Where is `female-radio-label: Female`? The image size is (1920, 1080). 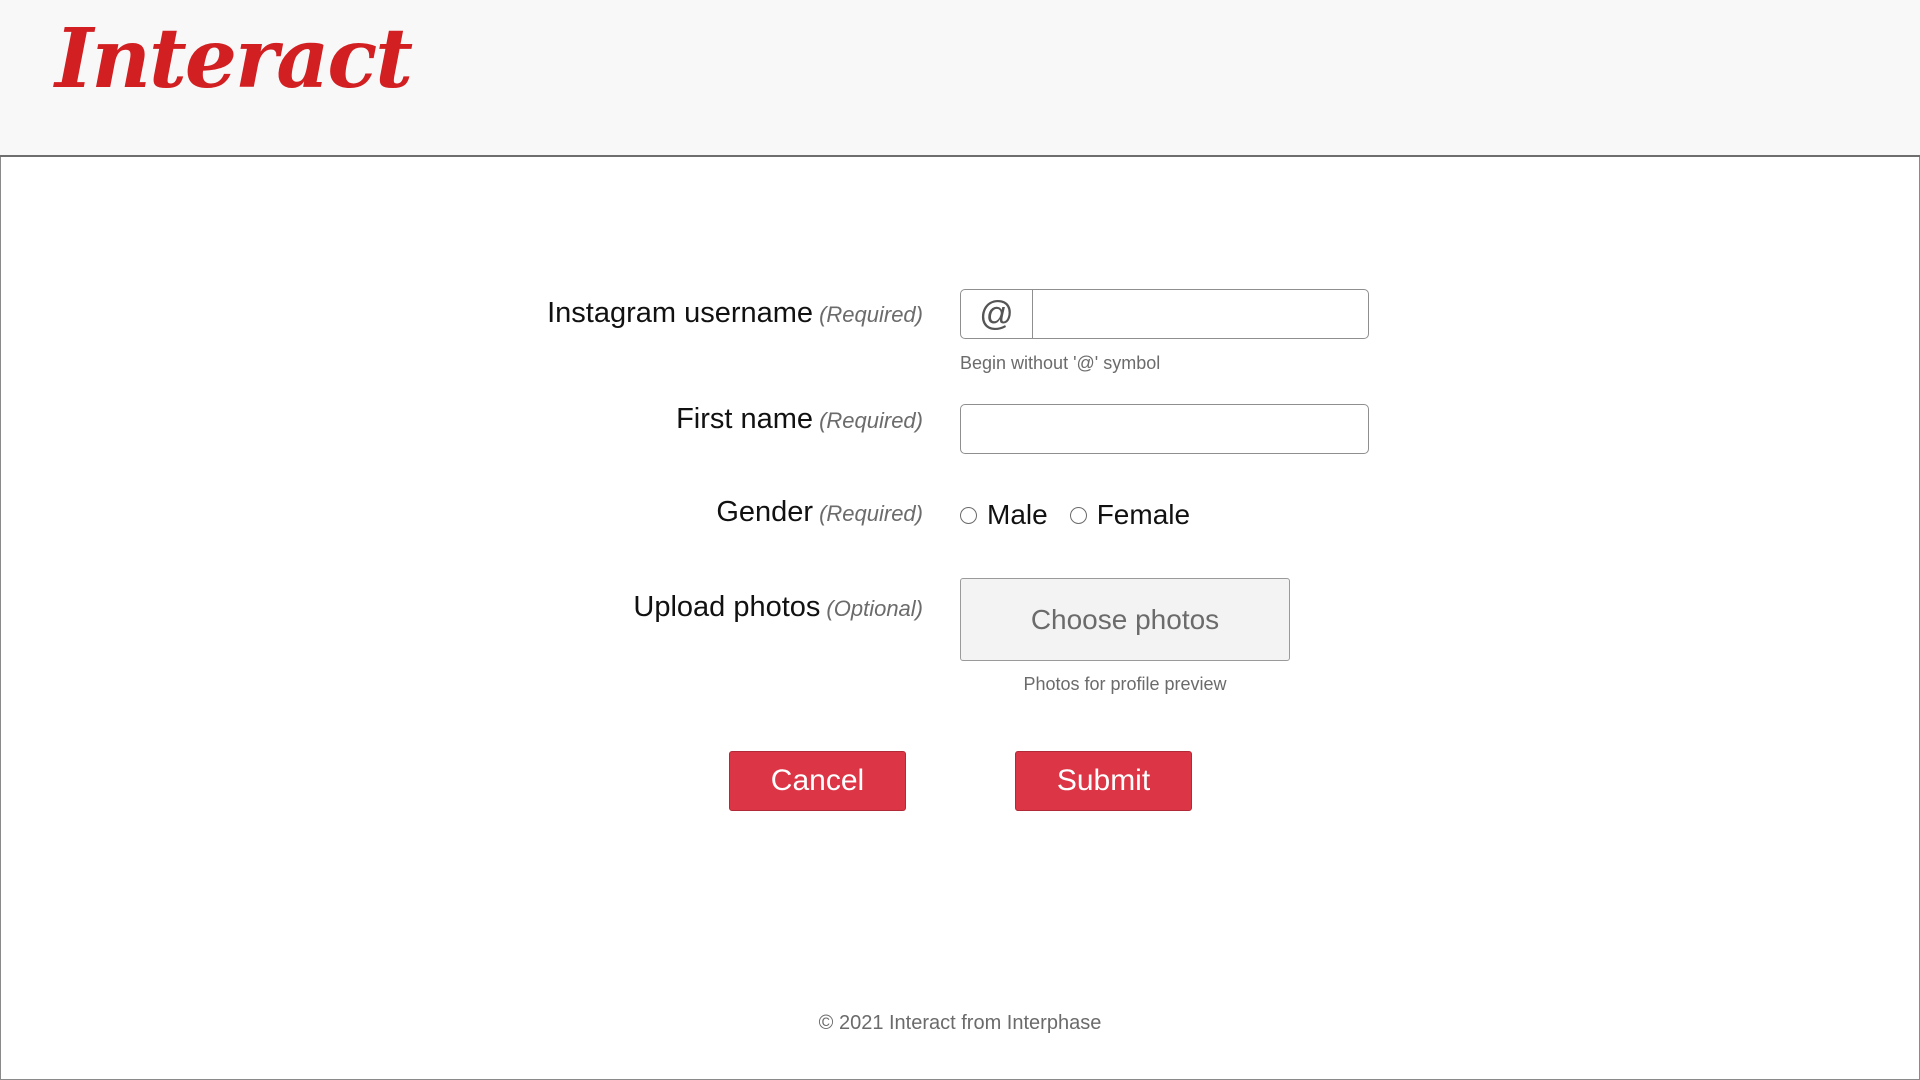 female-radio-label: Female is located at coordinates (1143, 515).